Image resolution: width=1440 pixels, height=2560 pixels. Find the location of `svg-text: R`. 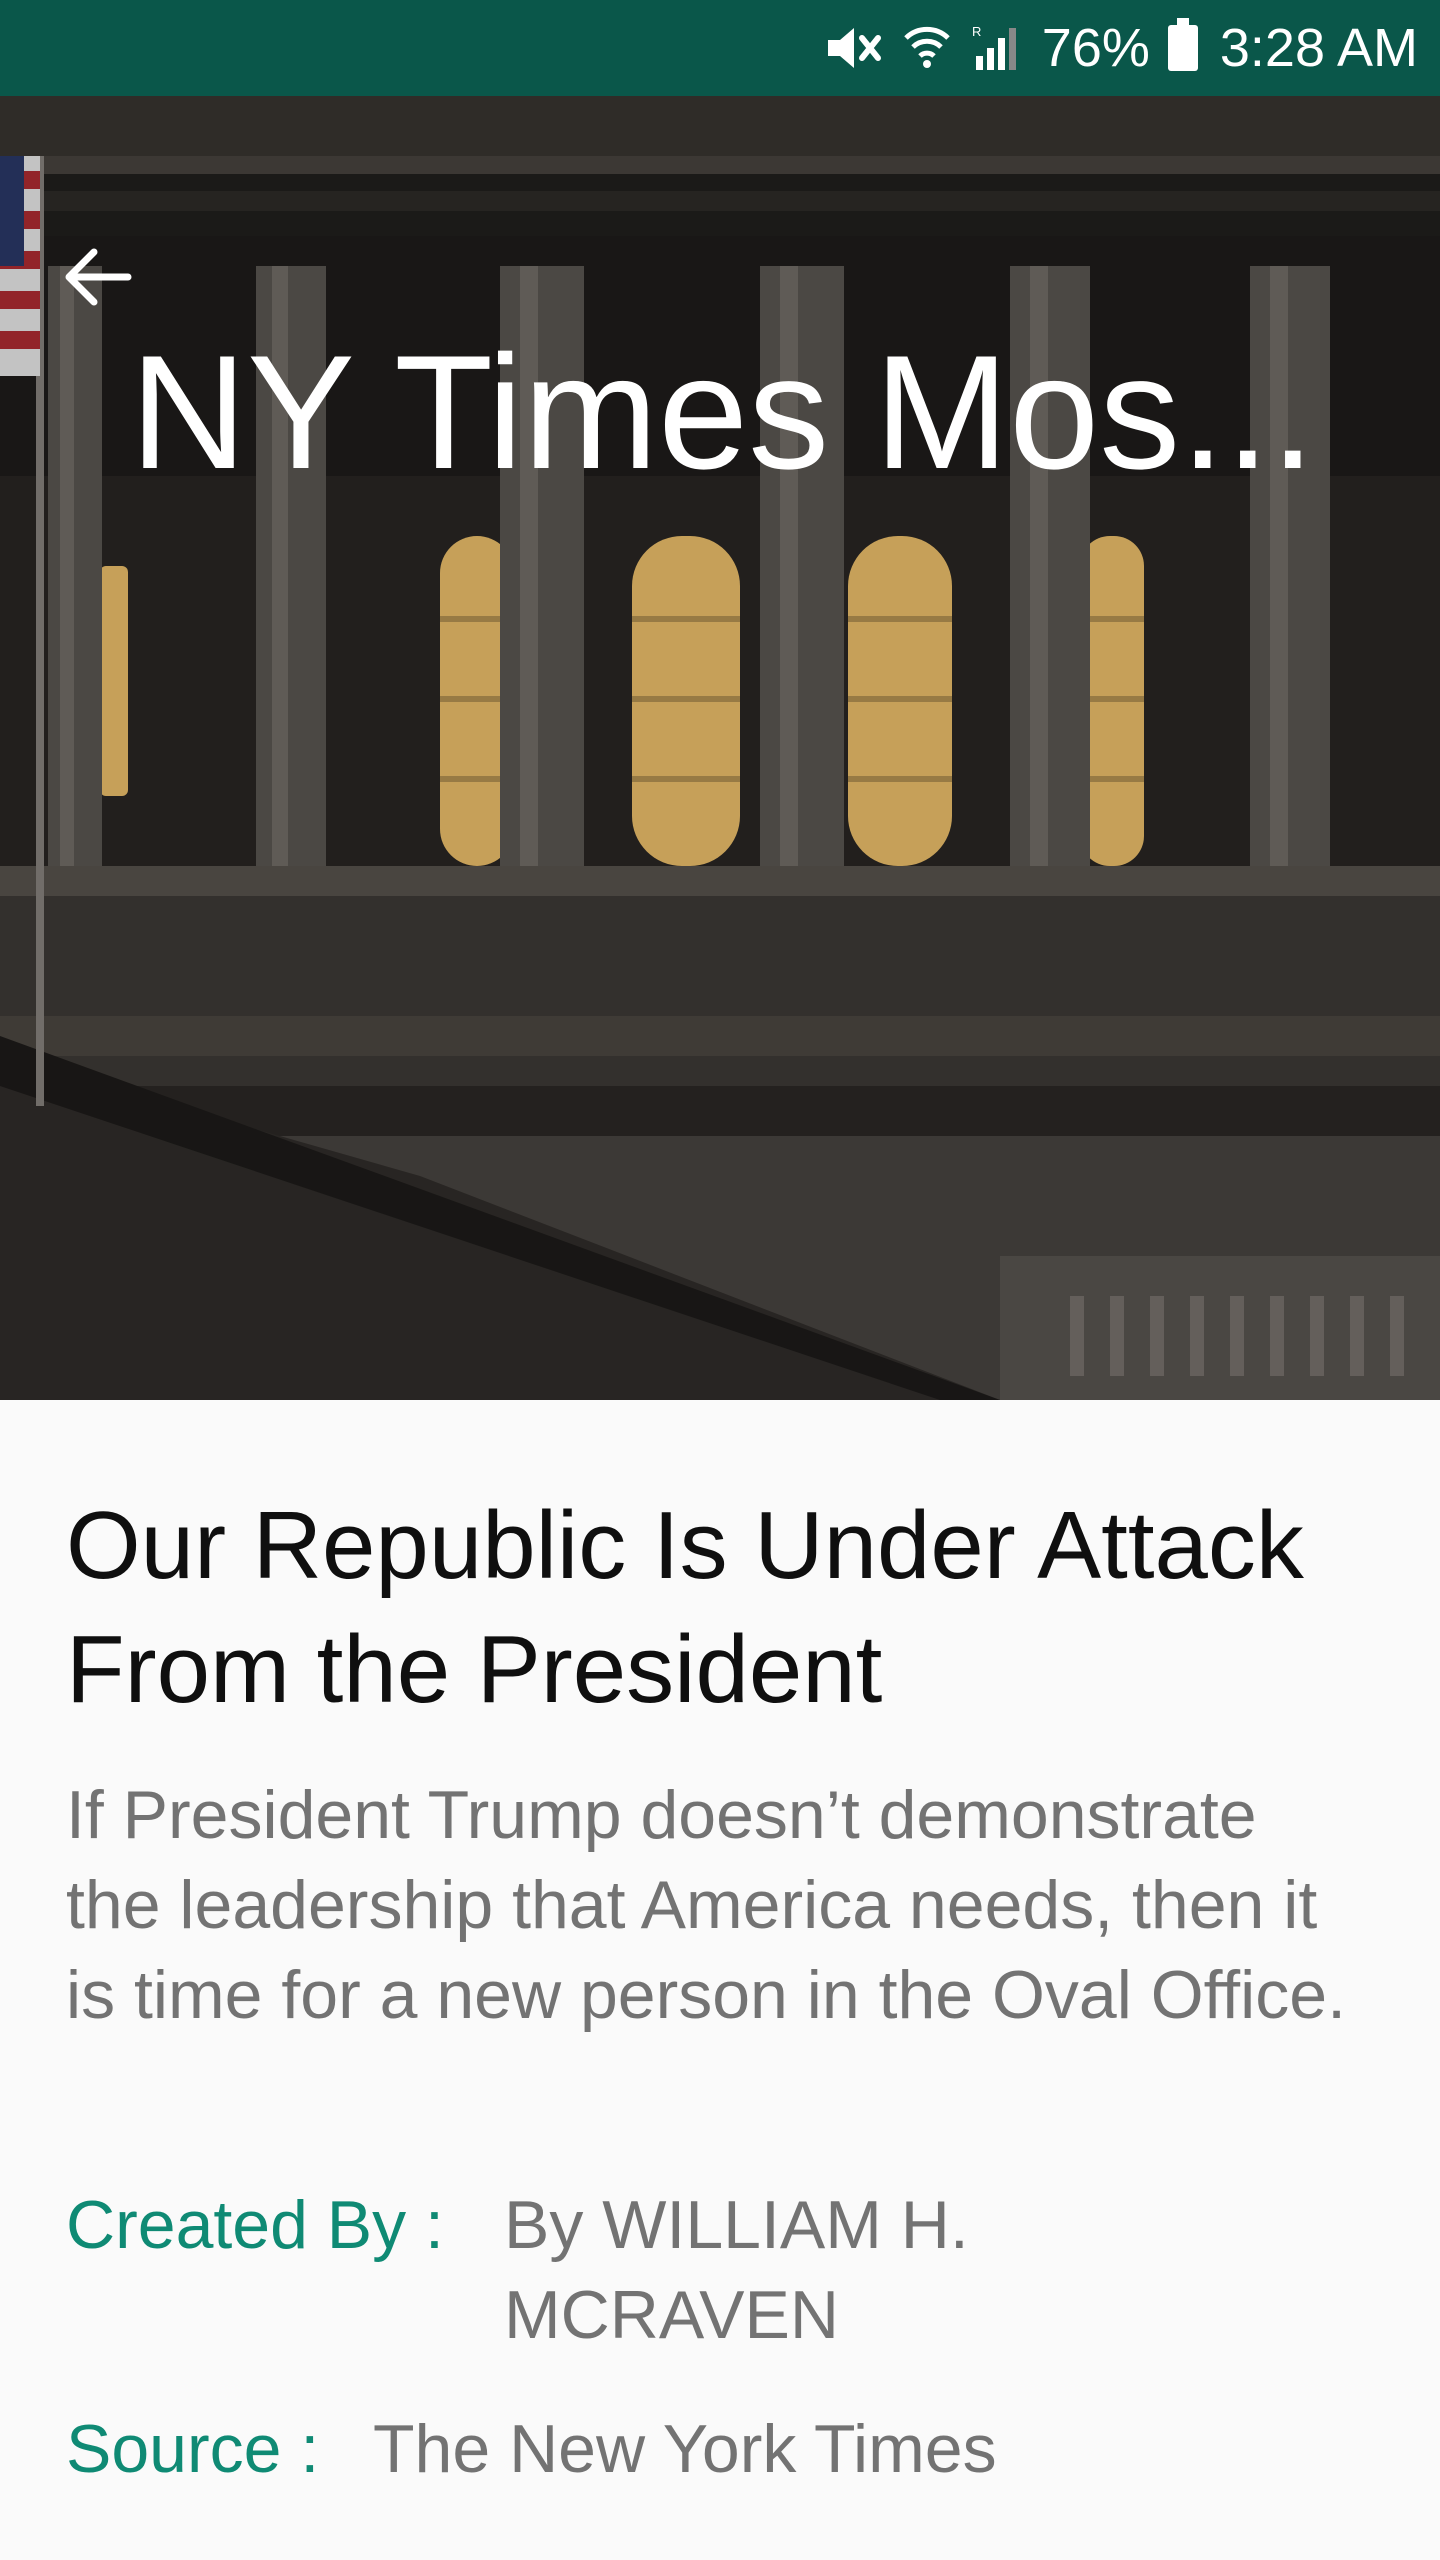

svg-text: R is located at coordinates (976, 31).